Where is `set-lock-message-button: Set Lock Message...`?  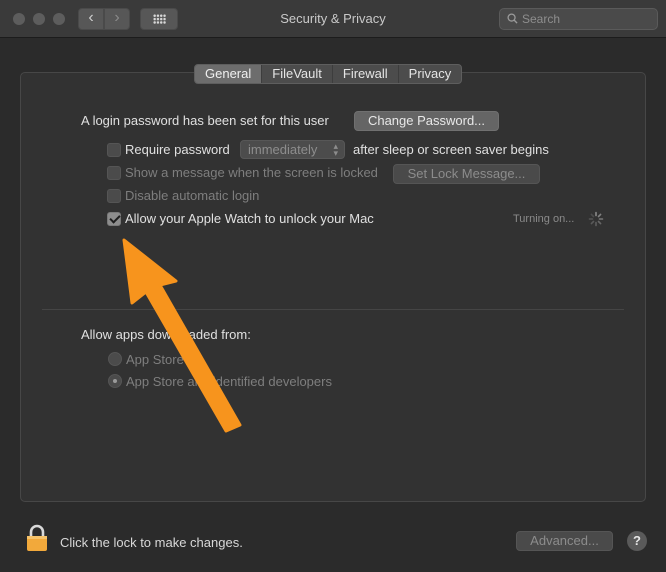
set-lock-message-button: Set Lock Message... is located at coordinates (466, 174).